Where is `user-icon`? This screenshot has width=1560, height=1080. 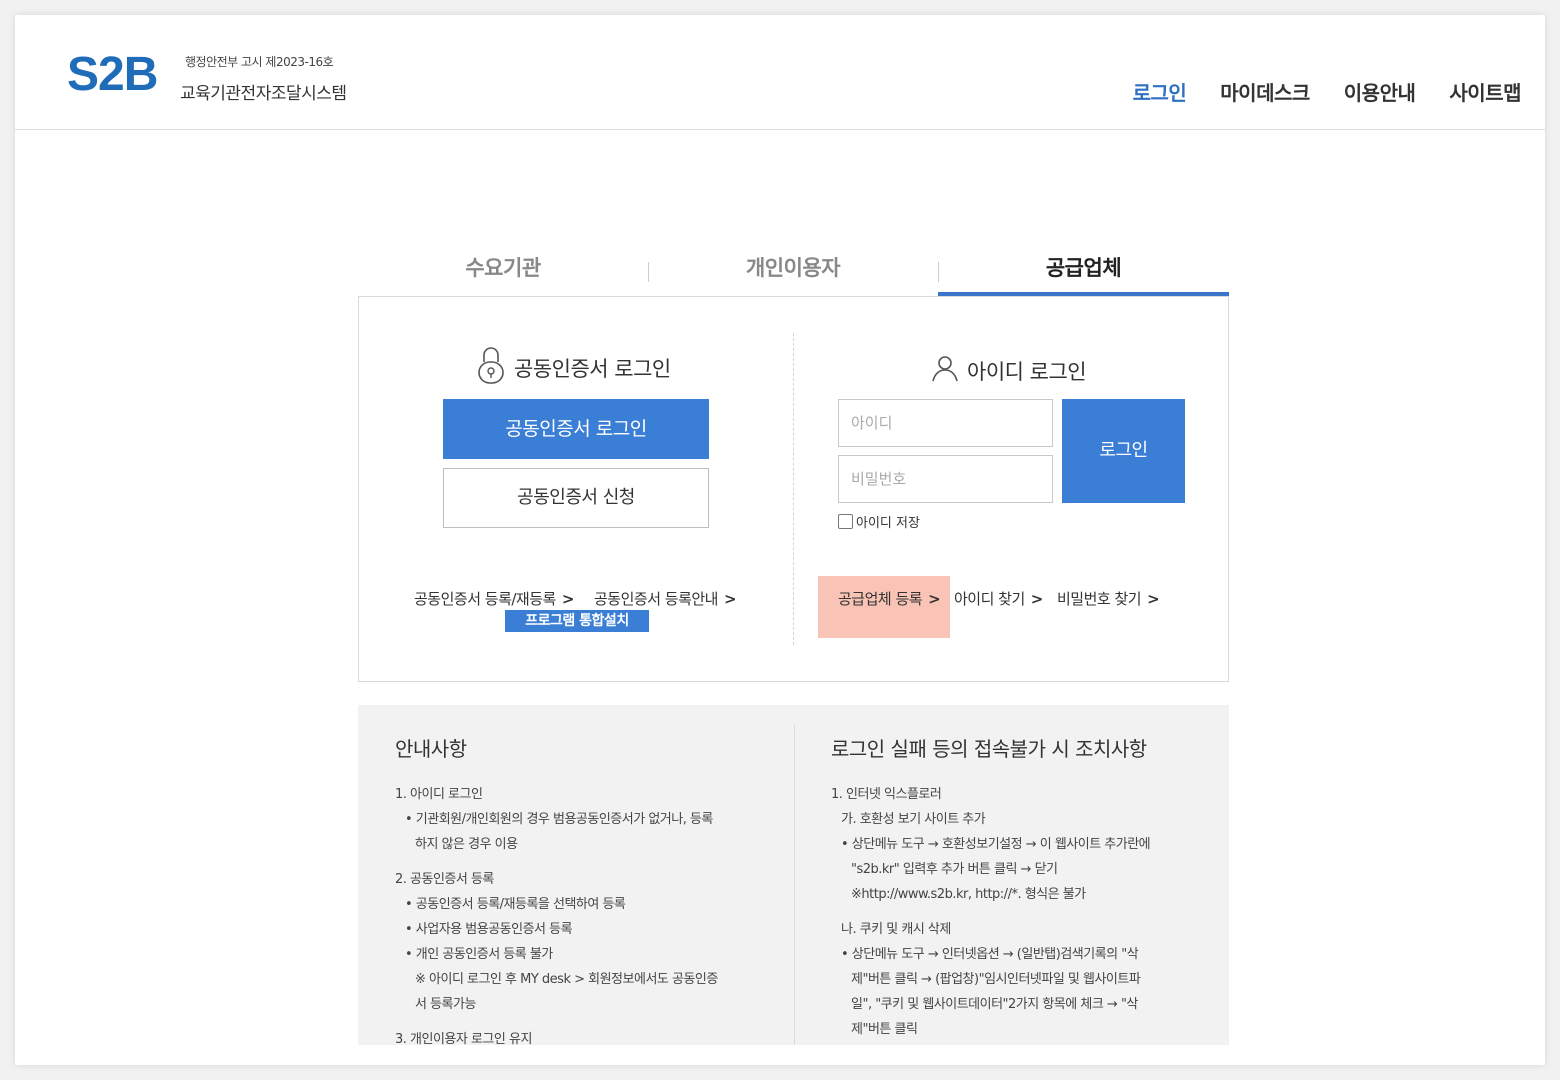 user-icon is located at coordinates (945, 370).